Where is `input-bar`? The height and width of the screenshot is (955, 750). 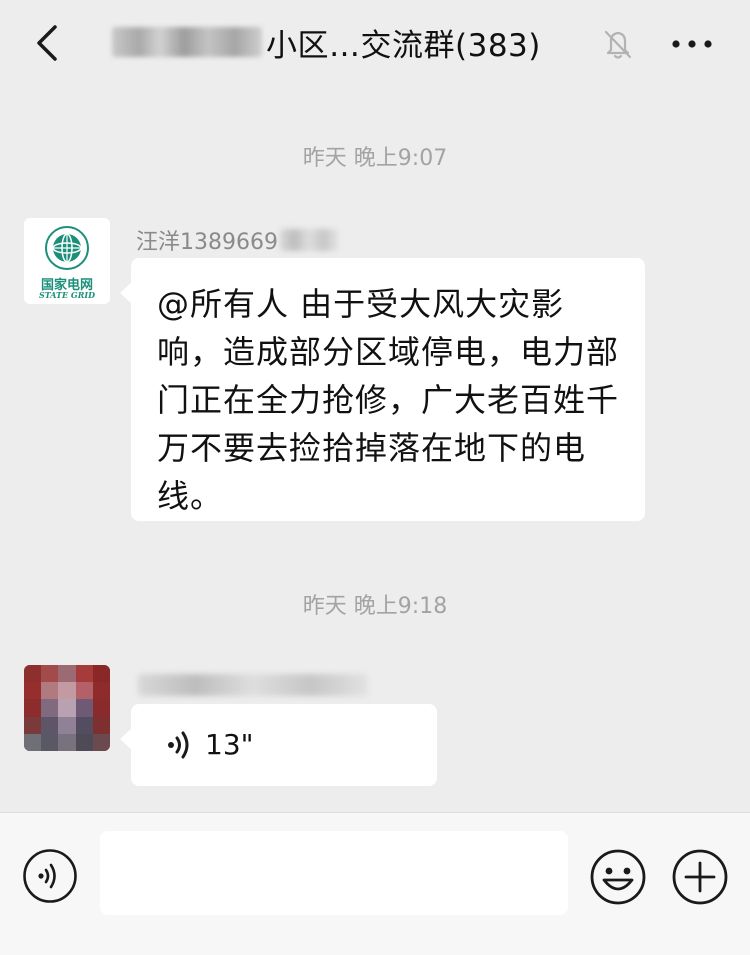 input-bar is located at coordinates (375, 883).